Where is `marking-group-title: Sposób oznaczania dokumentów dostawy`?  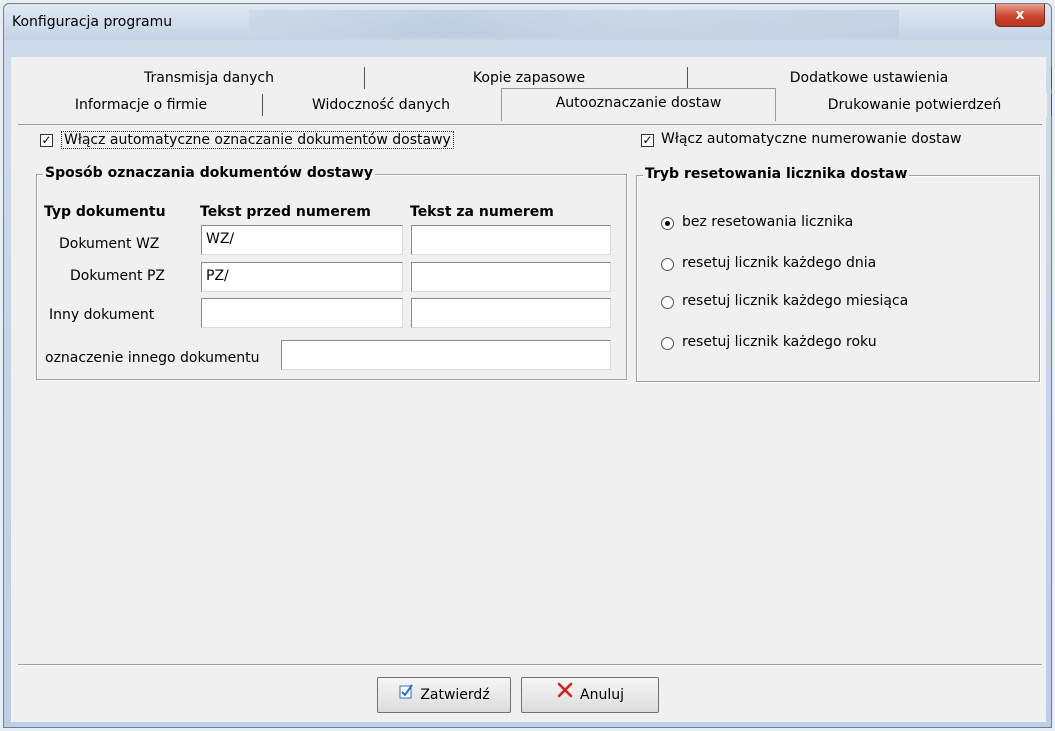
marking-group-title: Sposób oznaczania dokumentów dostawy is located at coordinates (209, 173).